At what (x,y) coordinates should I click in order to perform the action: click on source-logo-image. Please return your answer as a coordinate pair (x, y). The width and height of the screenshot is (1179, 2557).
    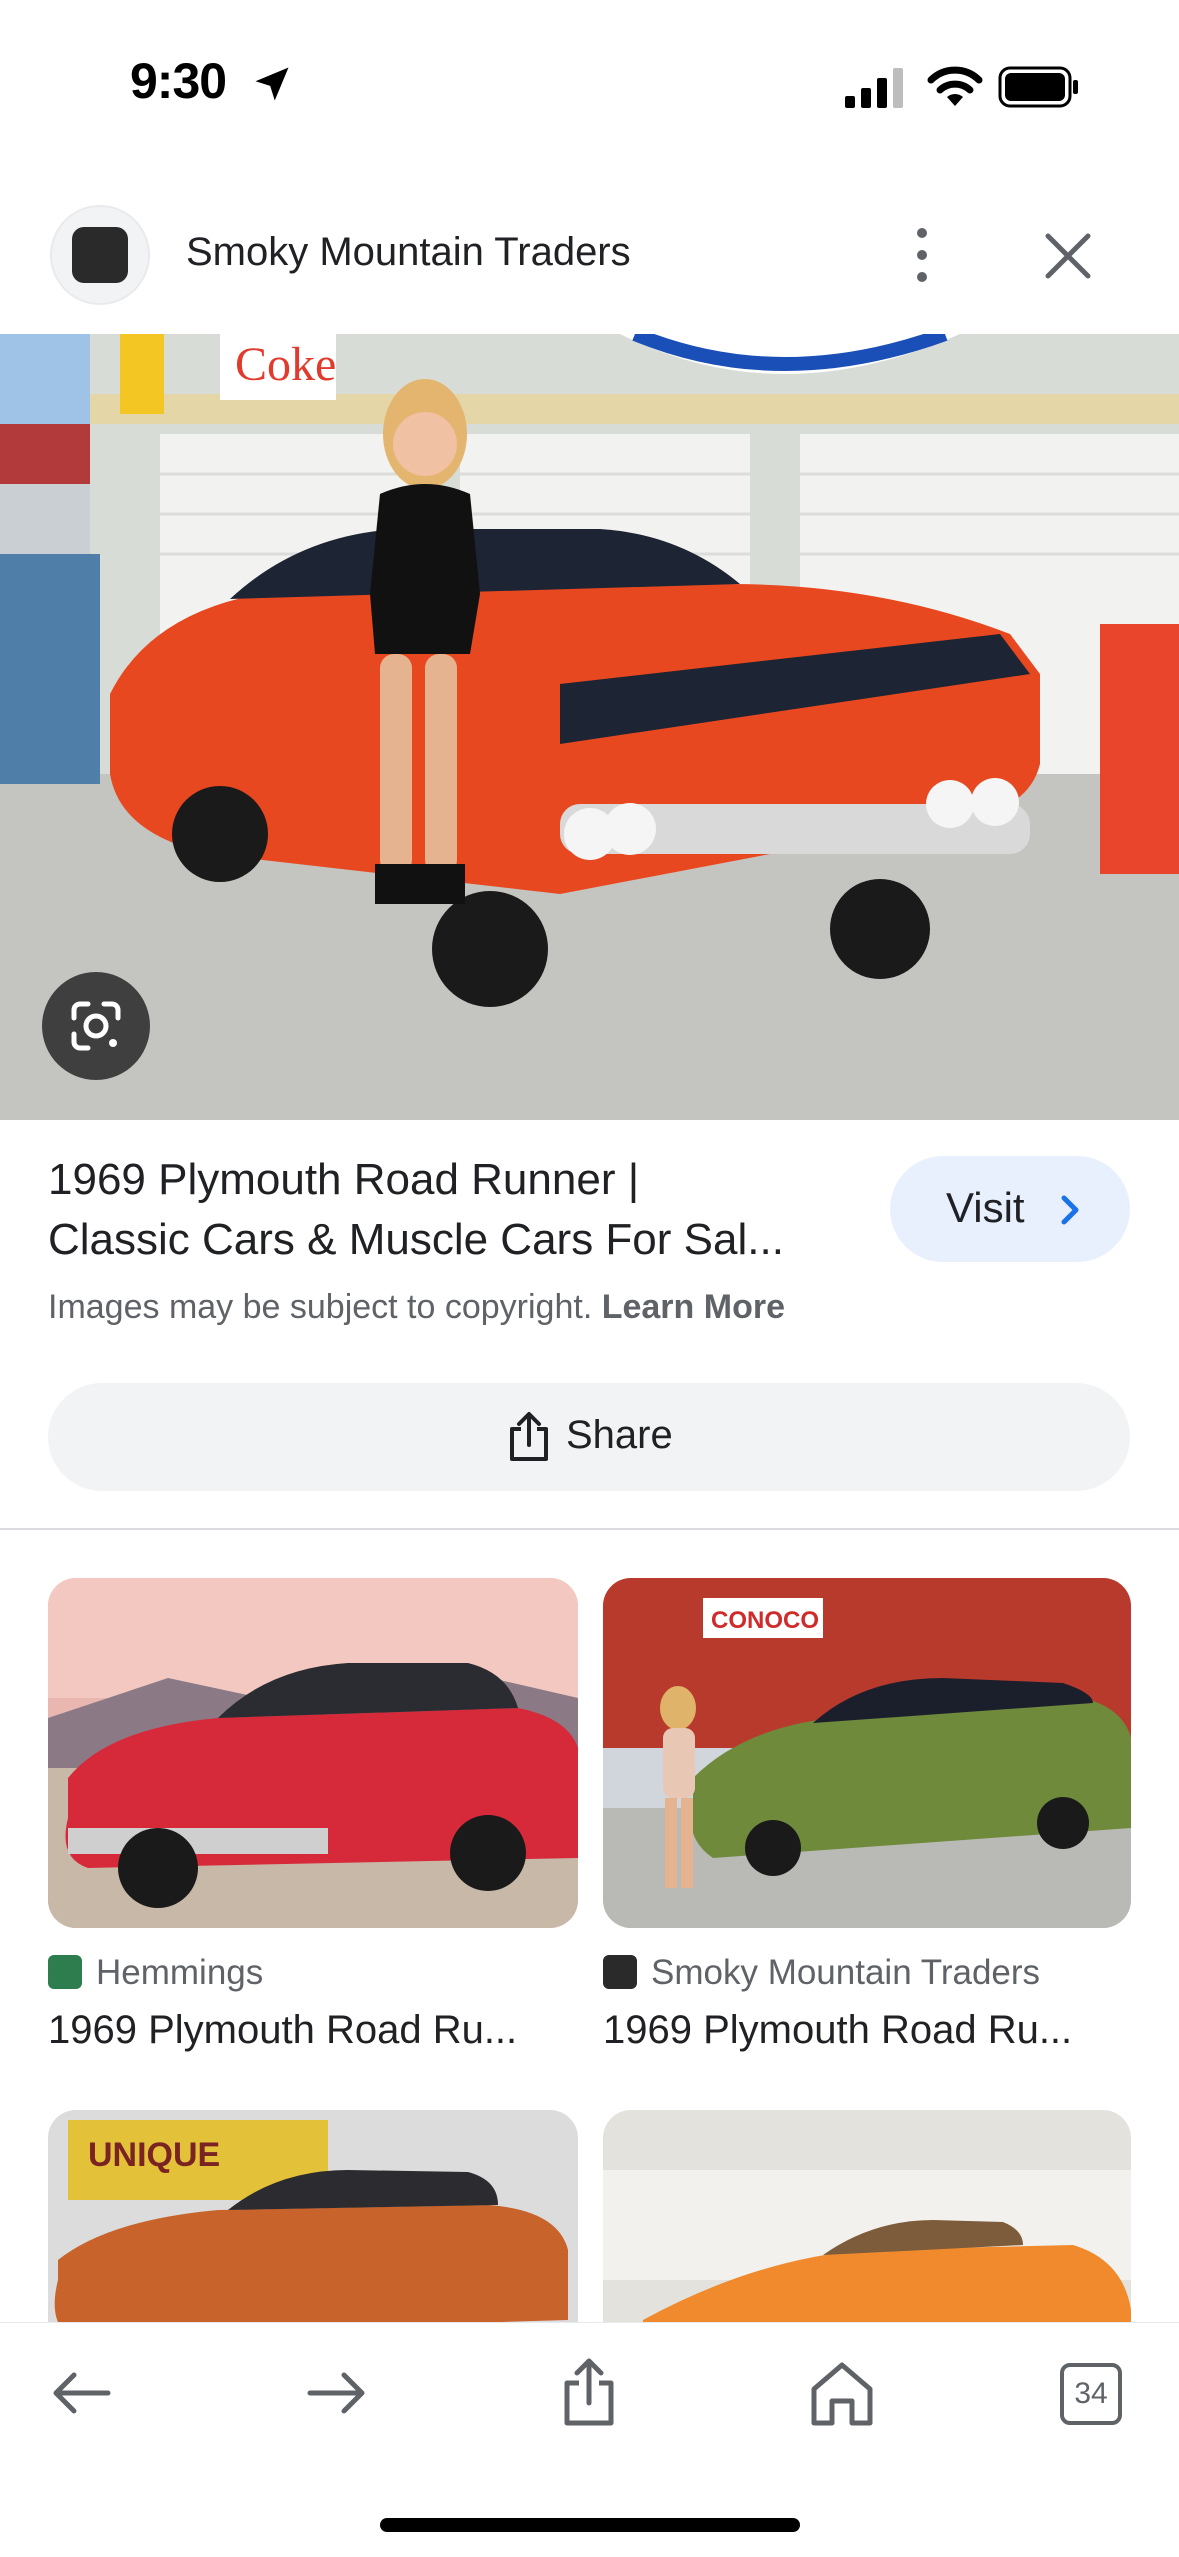
    Looking at the image, I should click on (100, 255).